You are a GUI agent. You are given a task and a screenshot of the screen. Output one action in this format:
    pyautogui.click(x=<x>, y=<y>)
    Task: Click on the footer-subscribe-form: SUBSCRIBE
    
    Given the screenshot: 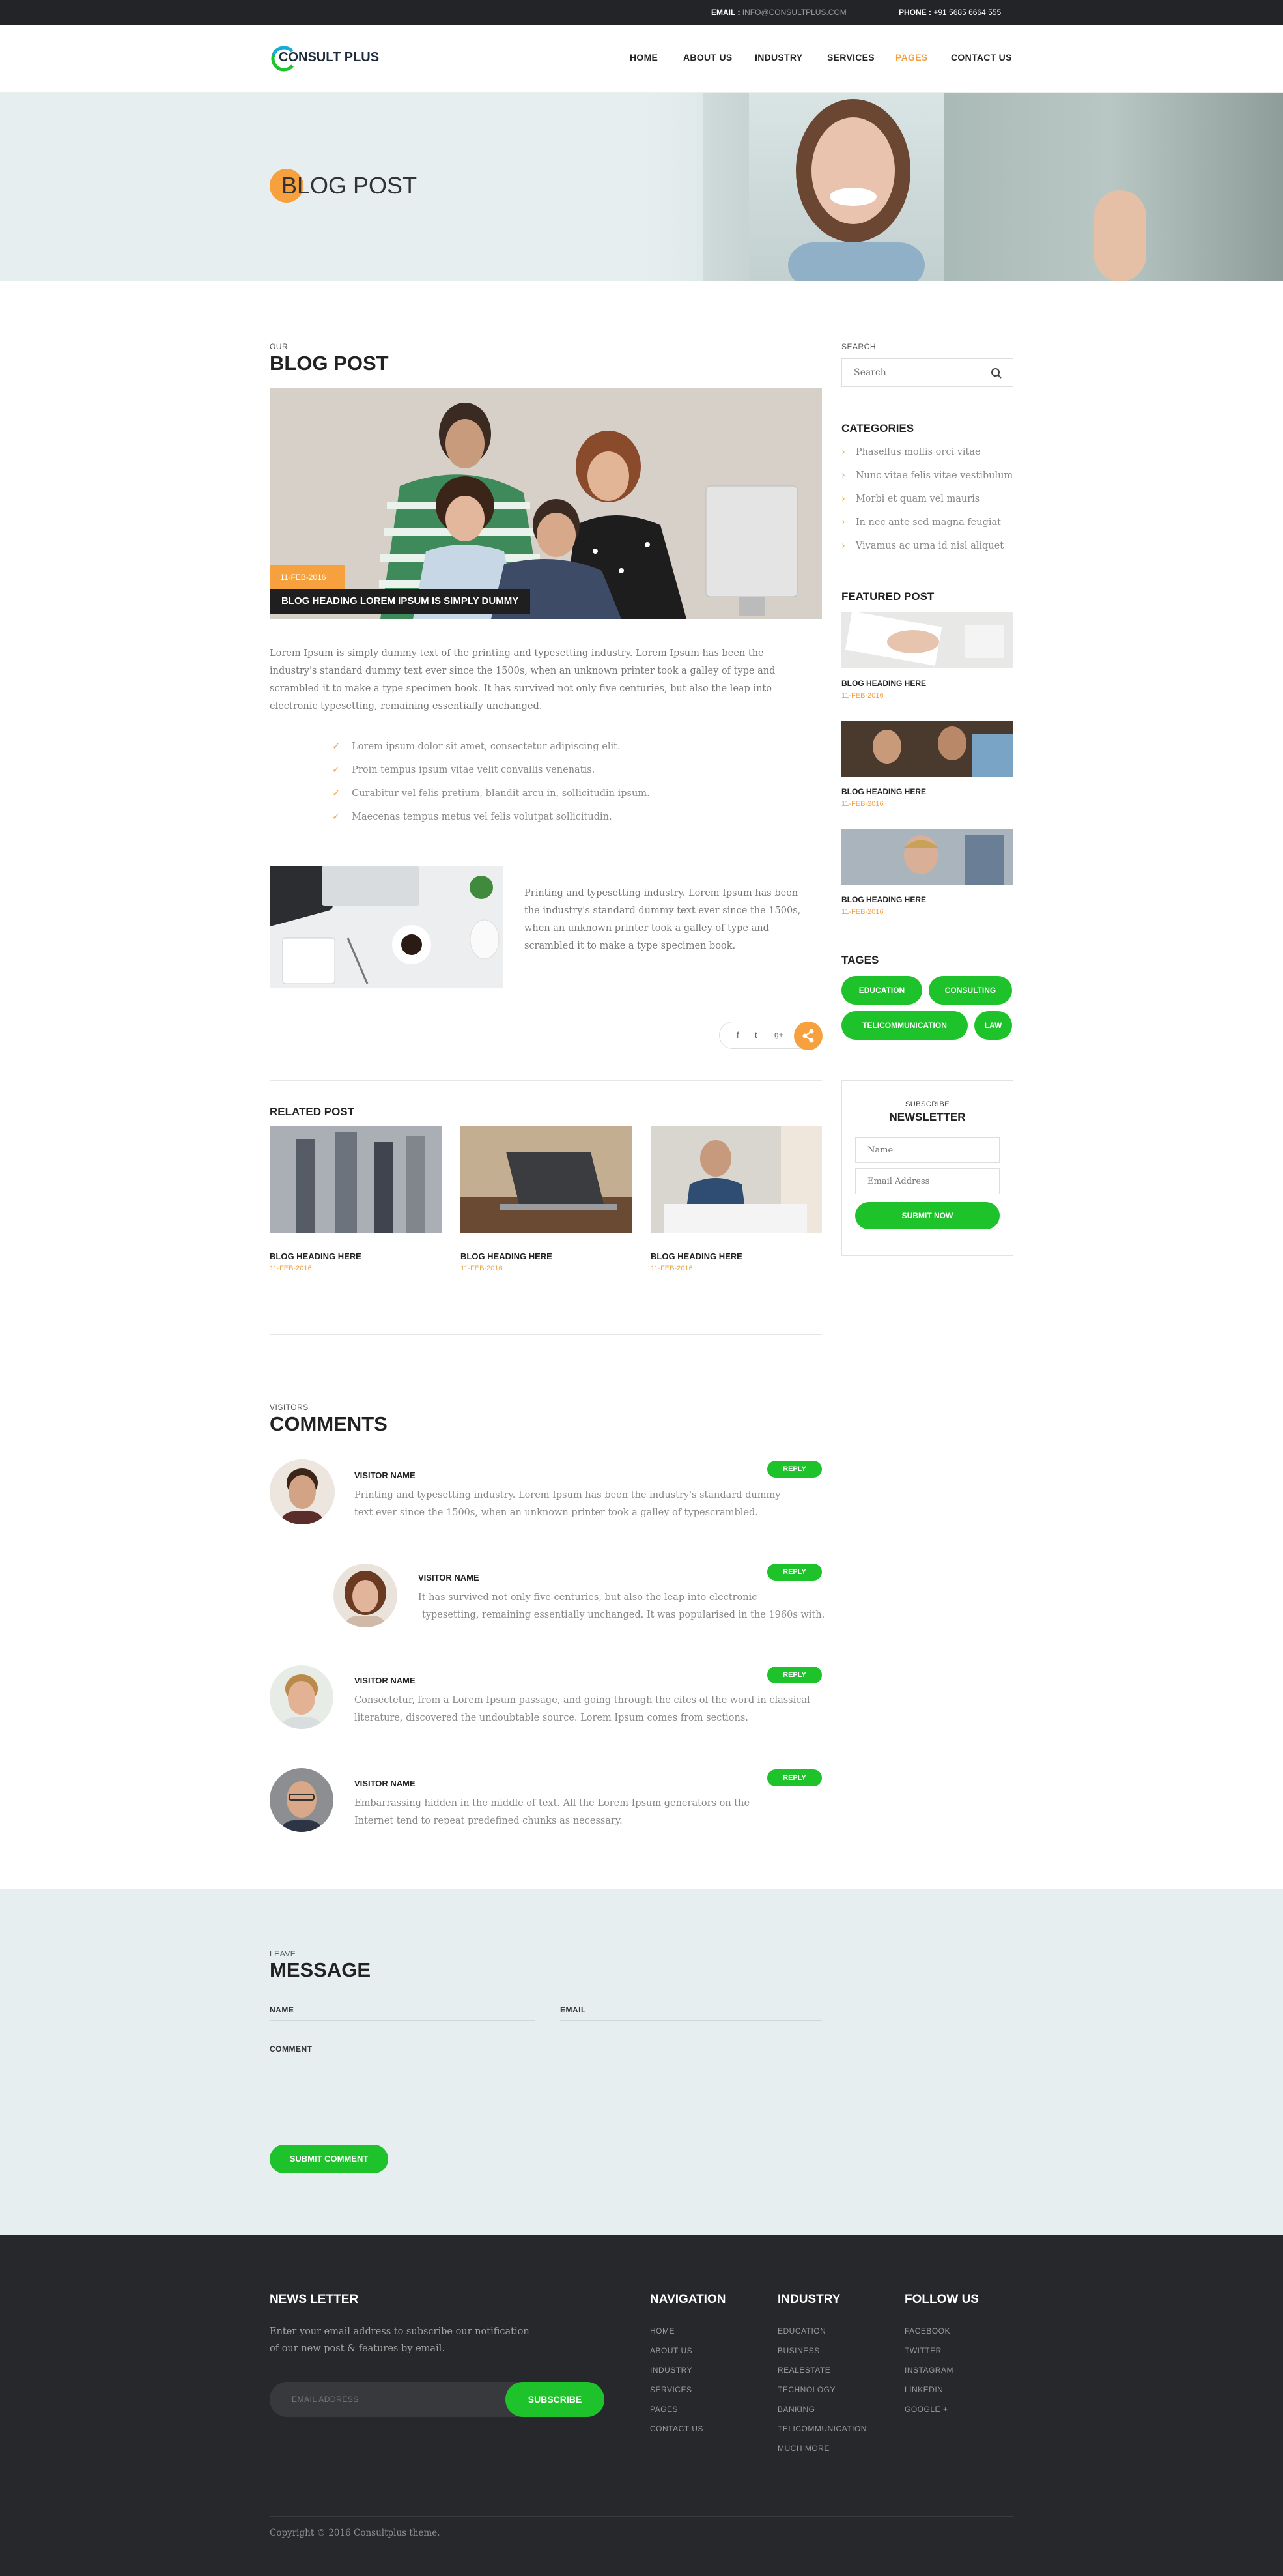 What is the action you would take?
    pyautogui.click(x=437, y=2399)
    